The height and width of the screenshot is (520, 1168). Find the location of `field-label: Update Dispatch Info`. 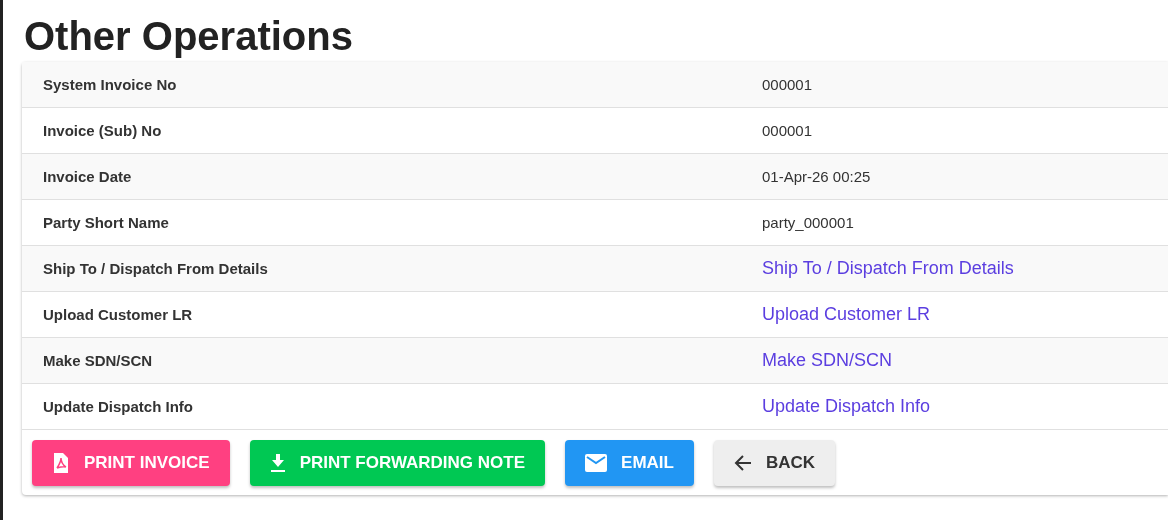

field-label: Update Dispatch Info is located at coordinates (118, 406).